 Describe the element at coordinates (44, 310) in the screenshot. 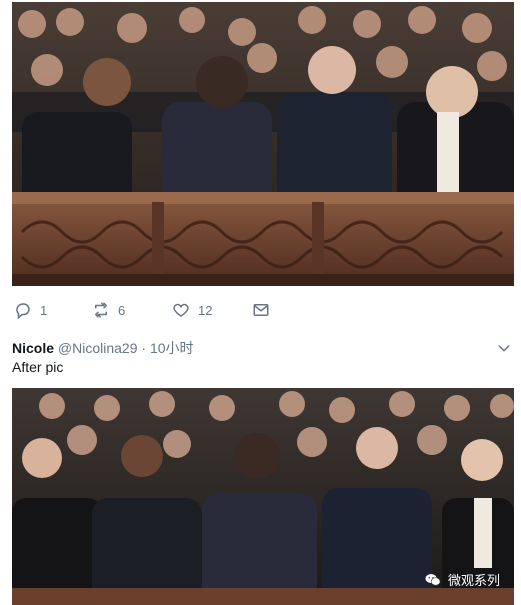

I see `reply-count: 1` at that location.